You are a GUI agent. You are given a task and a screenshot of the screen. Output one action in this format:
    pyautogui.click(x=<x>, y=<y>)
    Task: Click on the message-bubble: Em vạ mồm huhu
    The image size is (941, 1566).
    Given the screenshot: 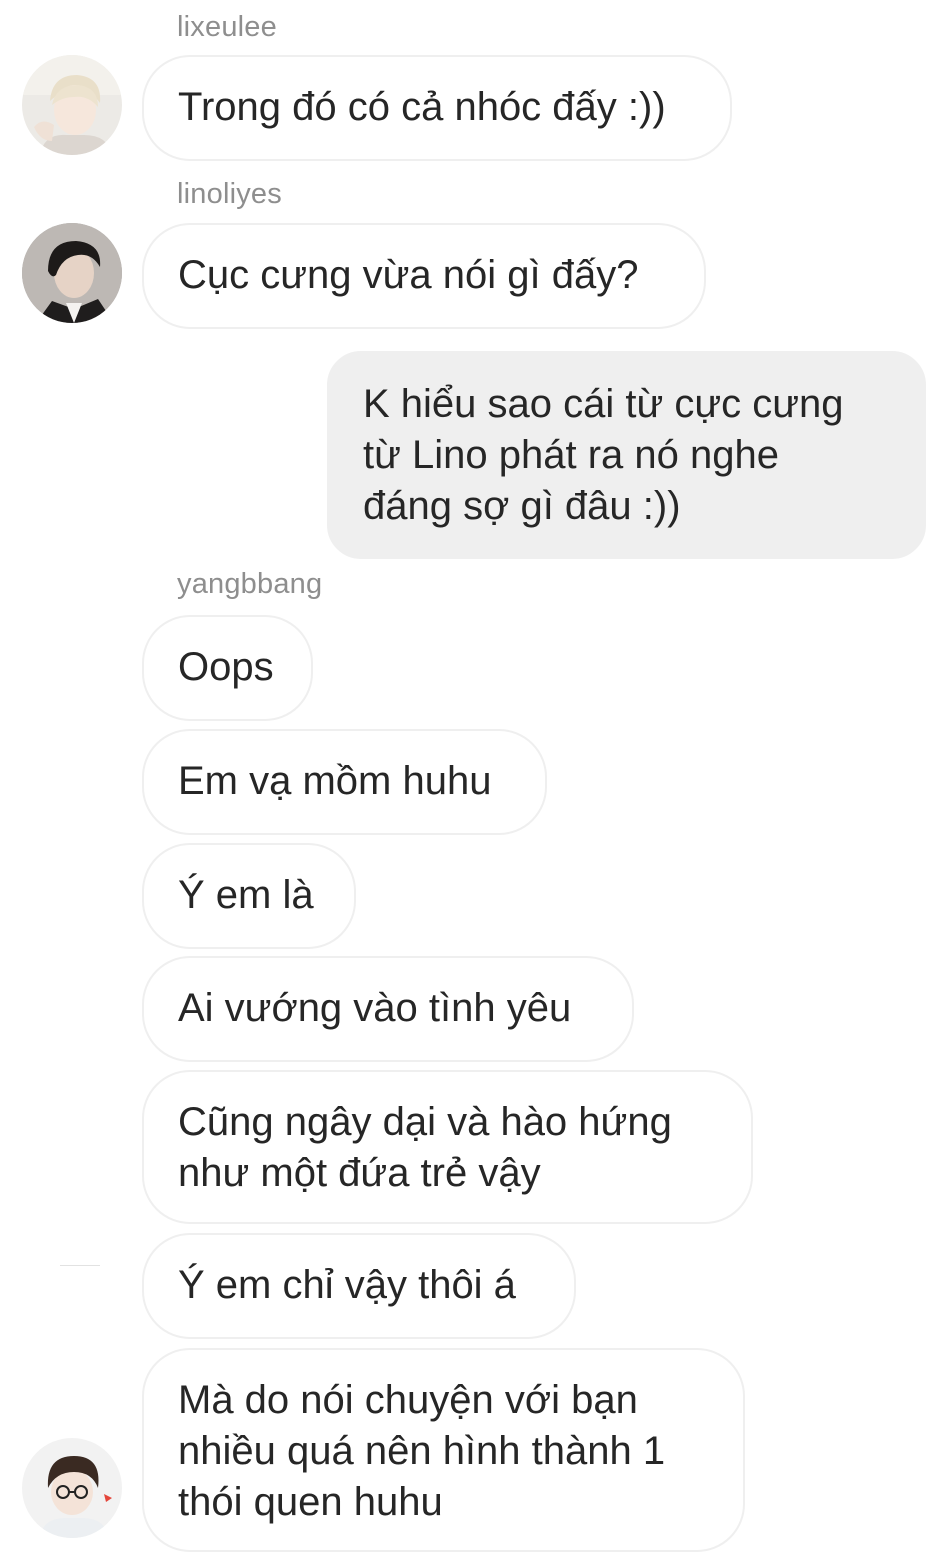 What is the action you would take?
    pyautogui.click(x=344, y=782)
    